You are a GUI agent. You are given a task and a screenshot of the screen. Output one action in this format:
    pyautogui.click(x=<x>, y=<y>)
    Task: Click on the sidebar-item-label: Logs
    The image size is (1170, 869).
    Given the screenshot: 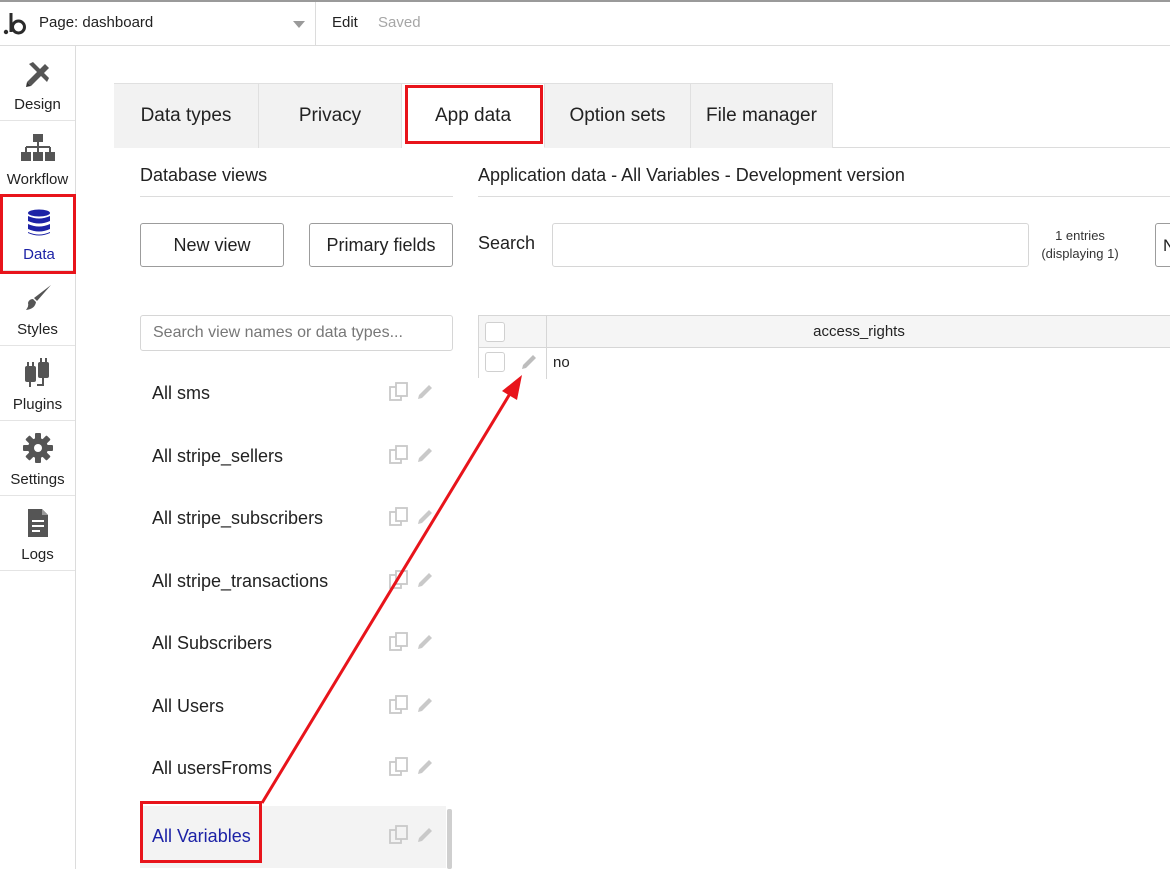 What is the action you would take?
    pyautogui.click(x=37, y=554)
    